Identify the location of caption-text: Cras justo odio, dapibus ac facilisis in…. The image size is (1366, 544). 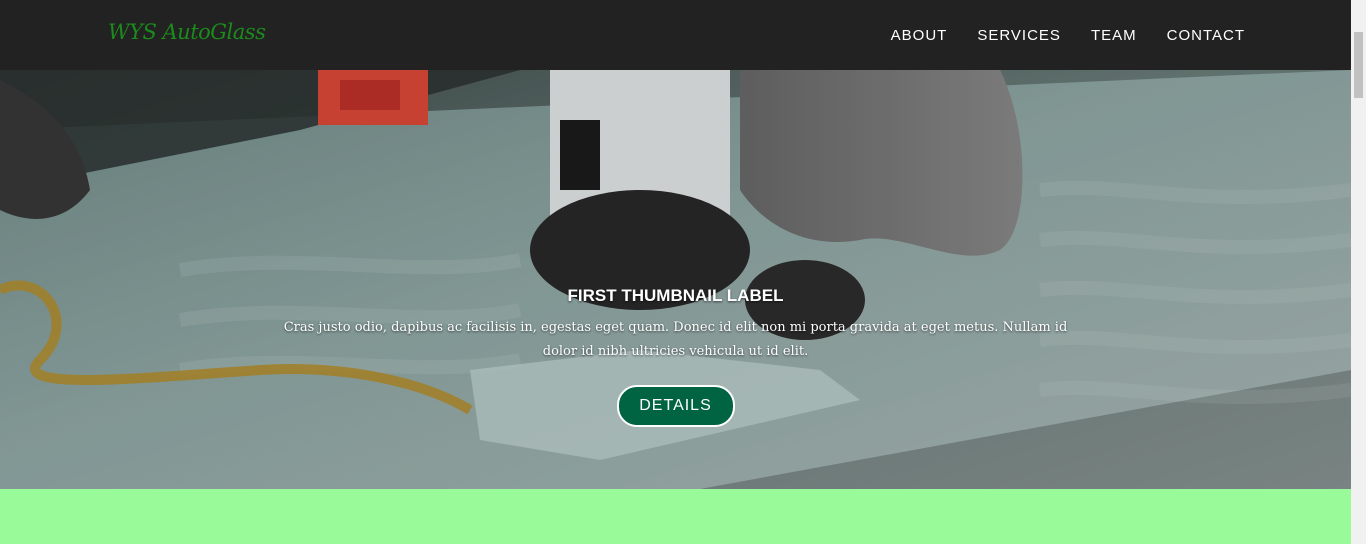
(675, 339).